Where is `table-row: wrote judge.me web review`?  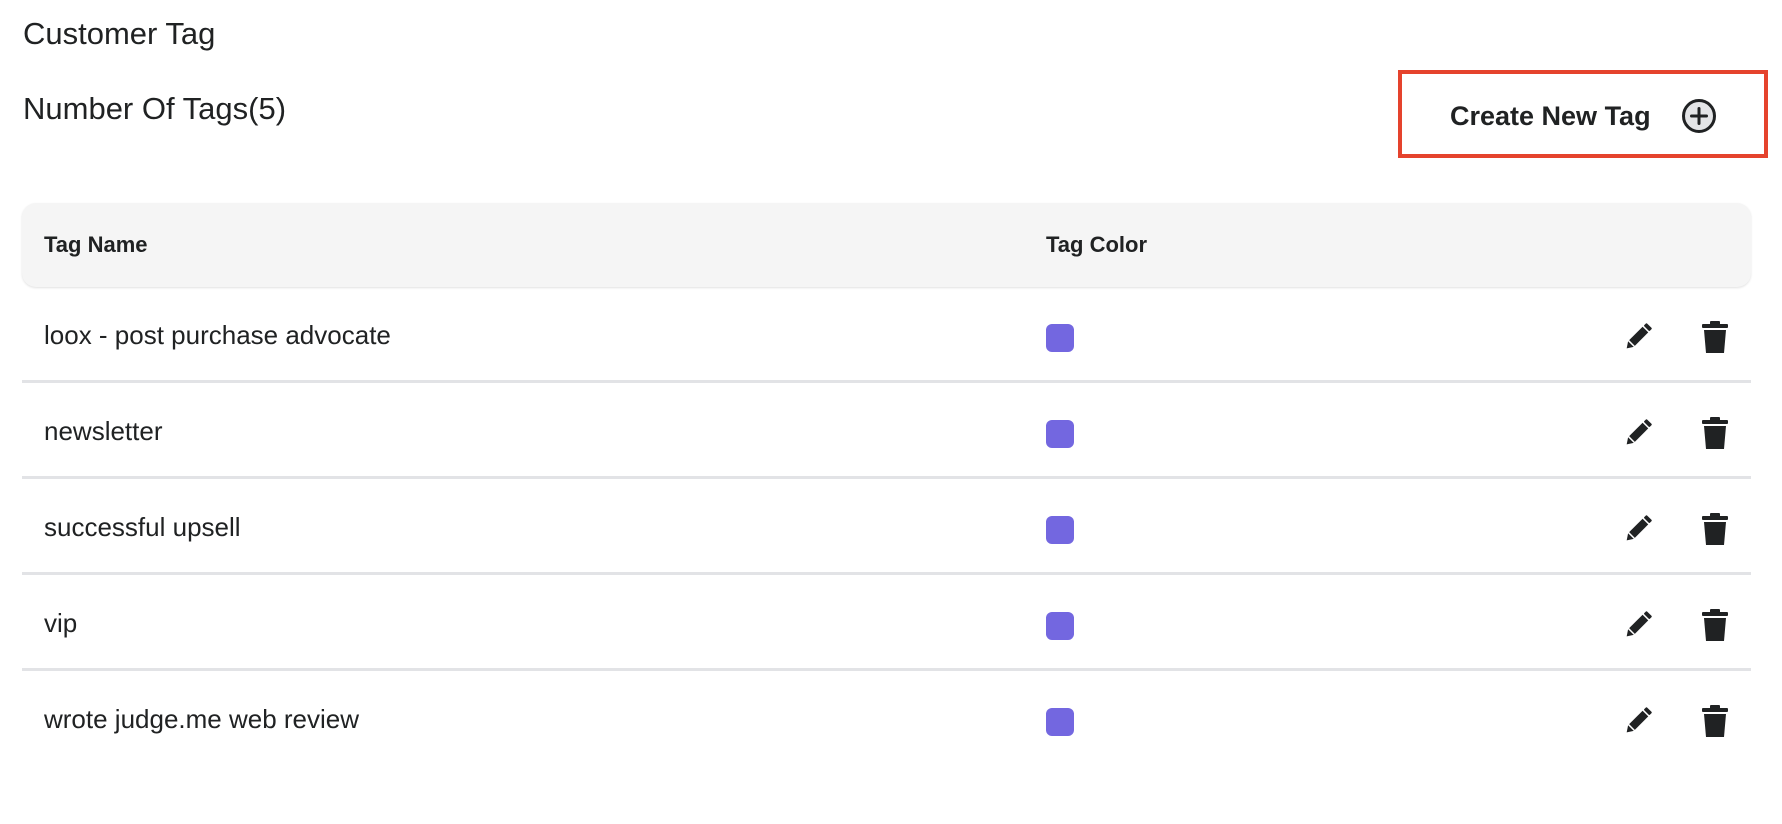
table-row: wrote judge.me web review is located at coordinates (886, 719).